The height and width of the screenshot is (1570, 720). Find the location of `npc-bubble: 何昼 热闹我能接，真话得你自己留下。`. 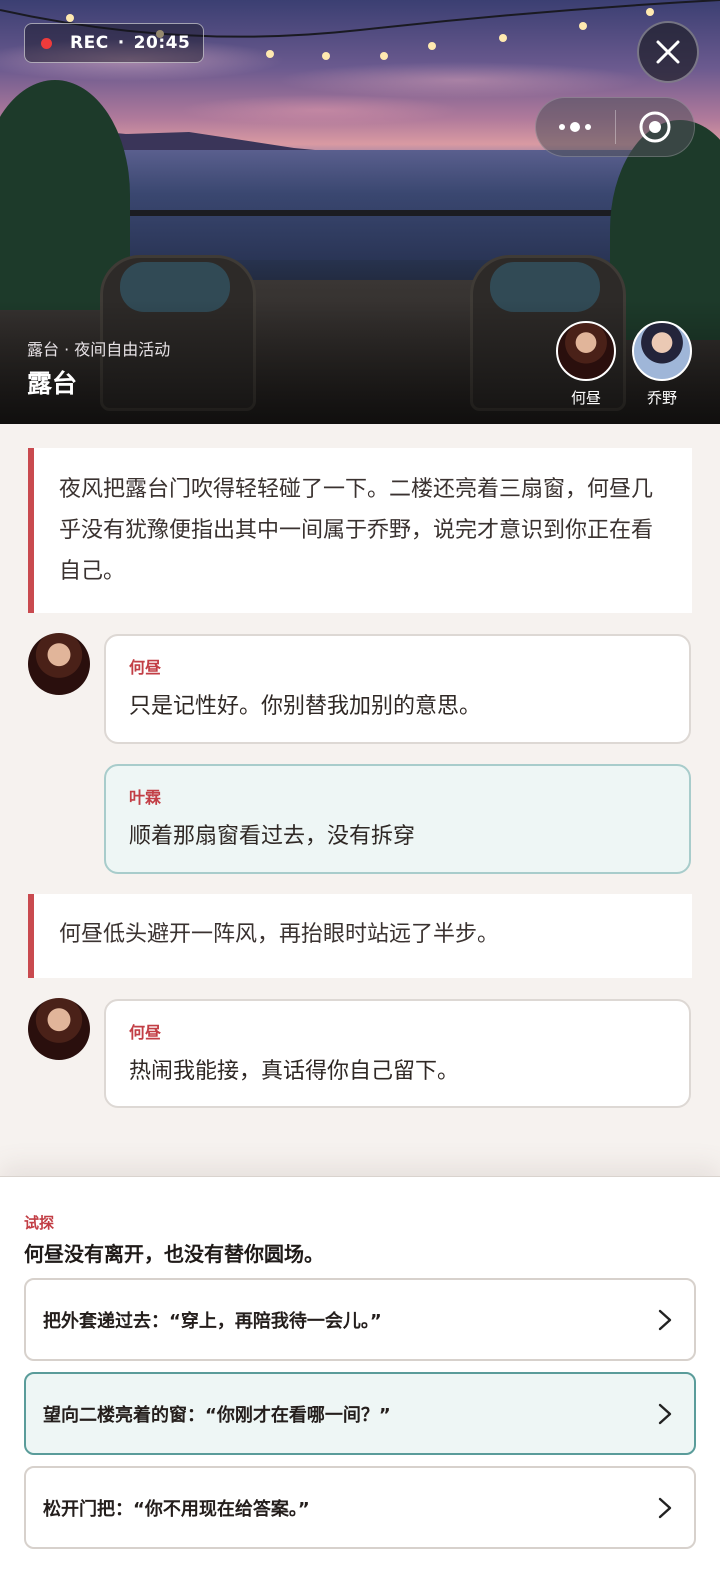

npc-bubble: 何昼 热闹我能接，真话得你自己留下。 is located at coordinates (397, 1053).